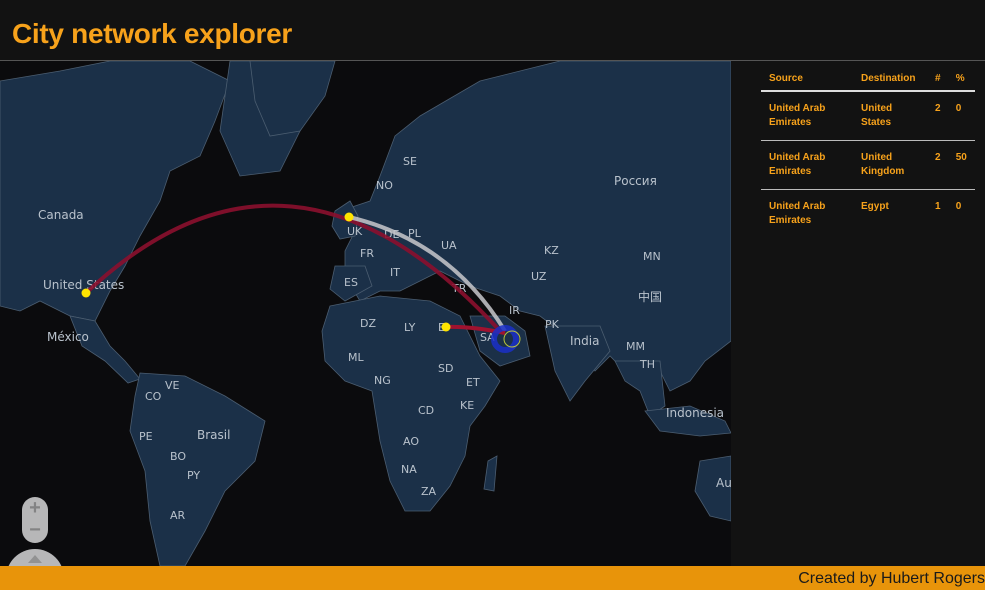 The width and height of the screenshot is (985, 590). Describe the element at coordinates (961, 79) in the screenshot. I see `column-header-percent: %` at that location.